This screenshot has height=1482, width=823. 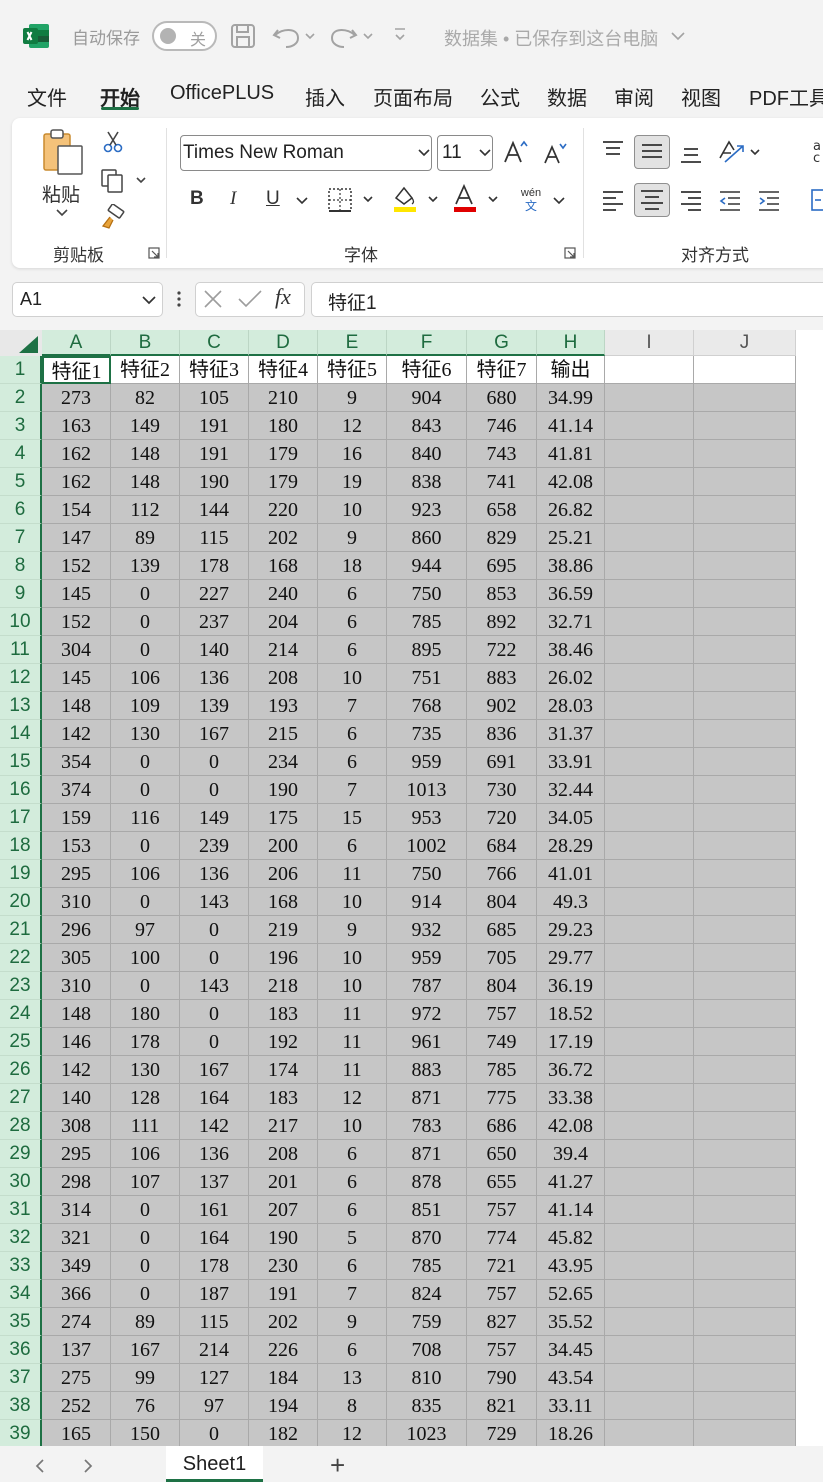 What do you see at coordinates (21, 594) in the screenshot?
I see `row-header: 9` at bounding box center [21, 594].